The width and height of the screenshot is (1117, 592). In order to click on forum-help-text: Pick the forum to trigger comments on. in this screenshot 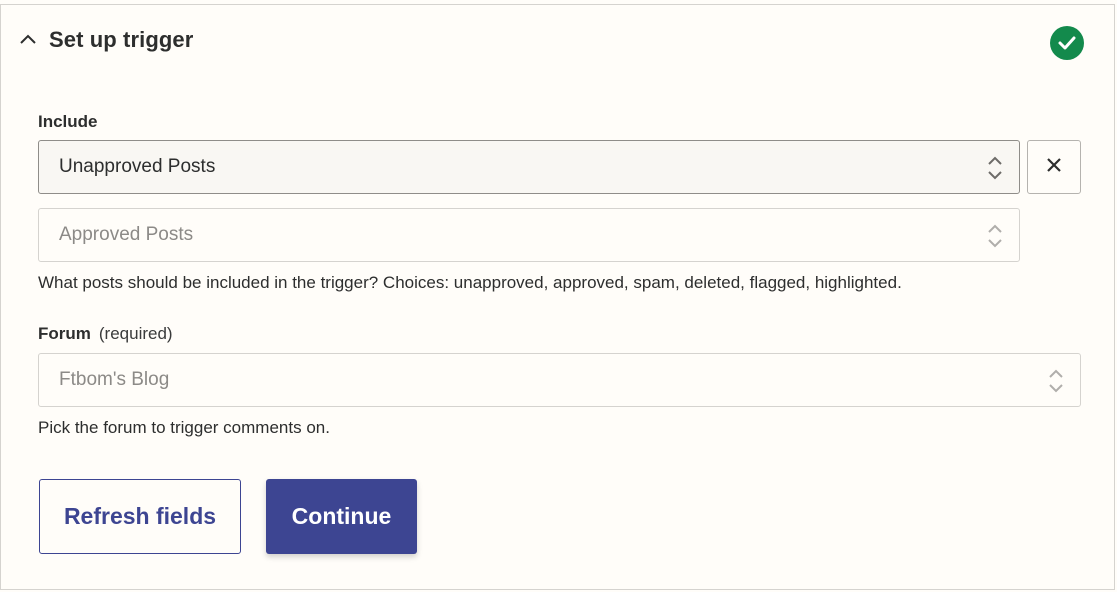, I will do `click(184, 427)`.